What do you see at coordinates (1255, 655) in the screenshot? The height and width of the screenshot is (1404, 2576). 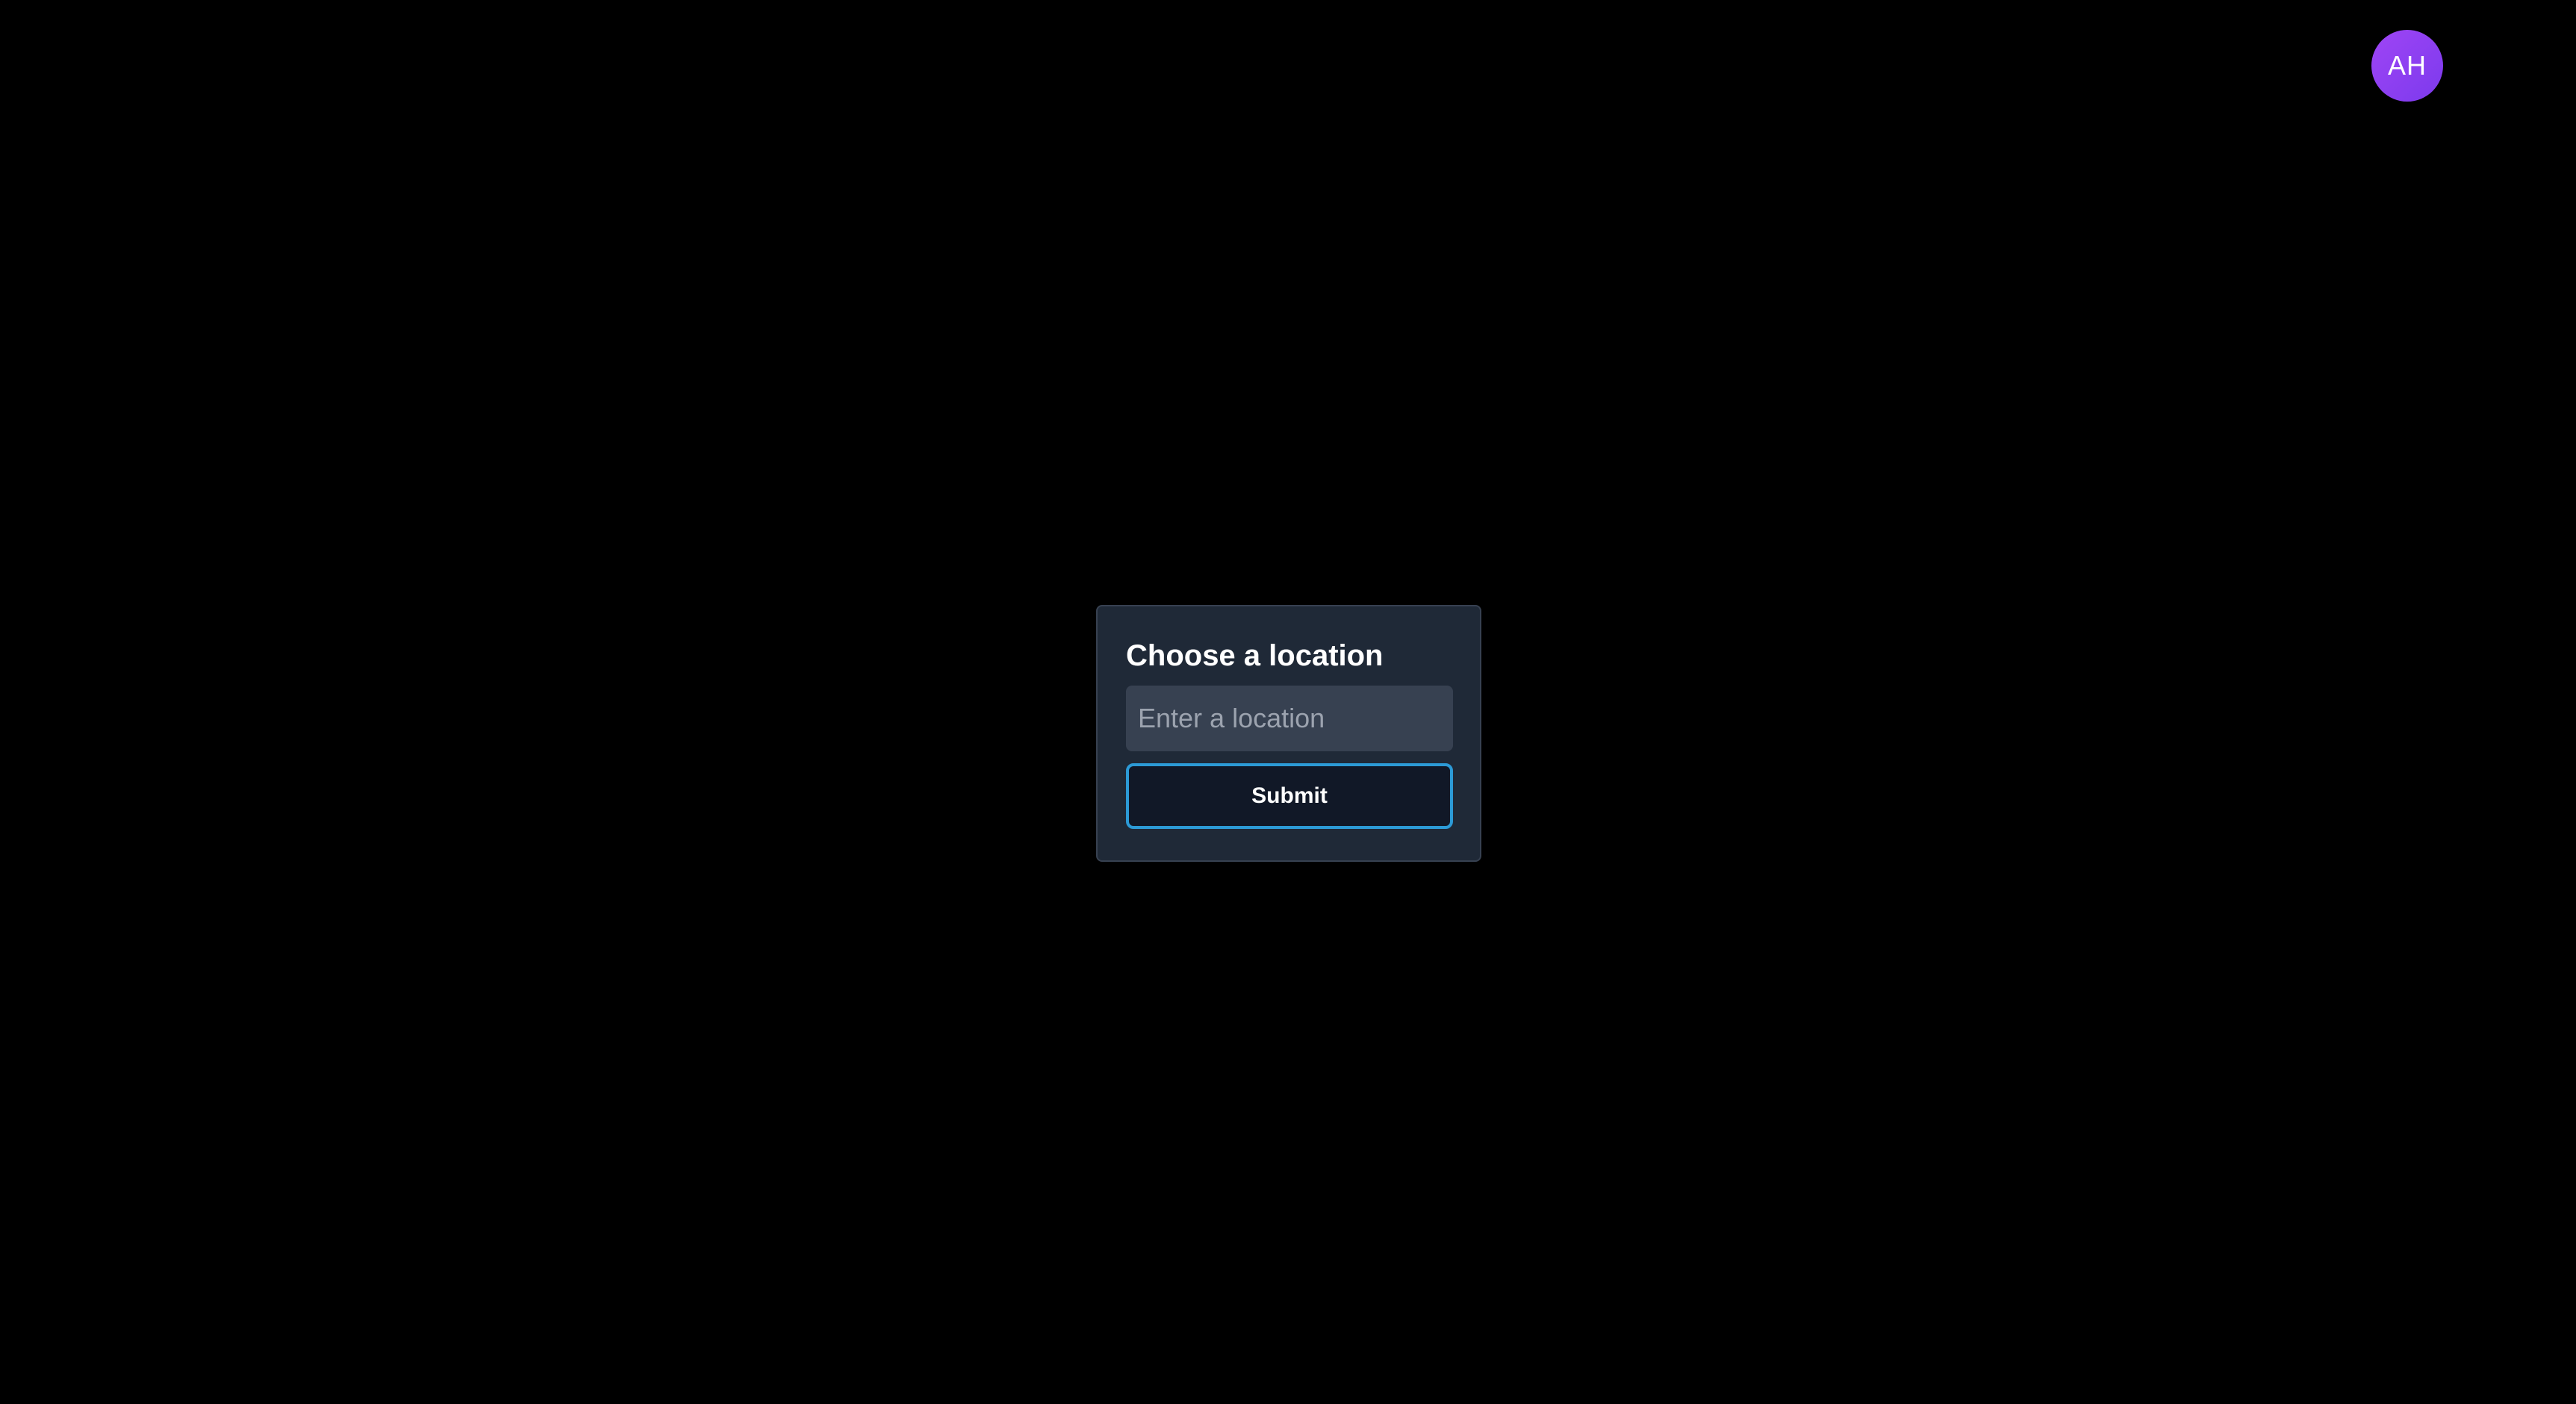 I see `dialog-title: Choose a location` at bounding box center [1255, 655].